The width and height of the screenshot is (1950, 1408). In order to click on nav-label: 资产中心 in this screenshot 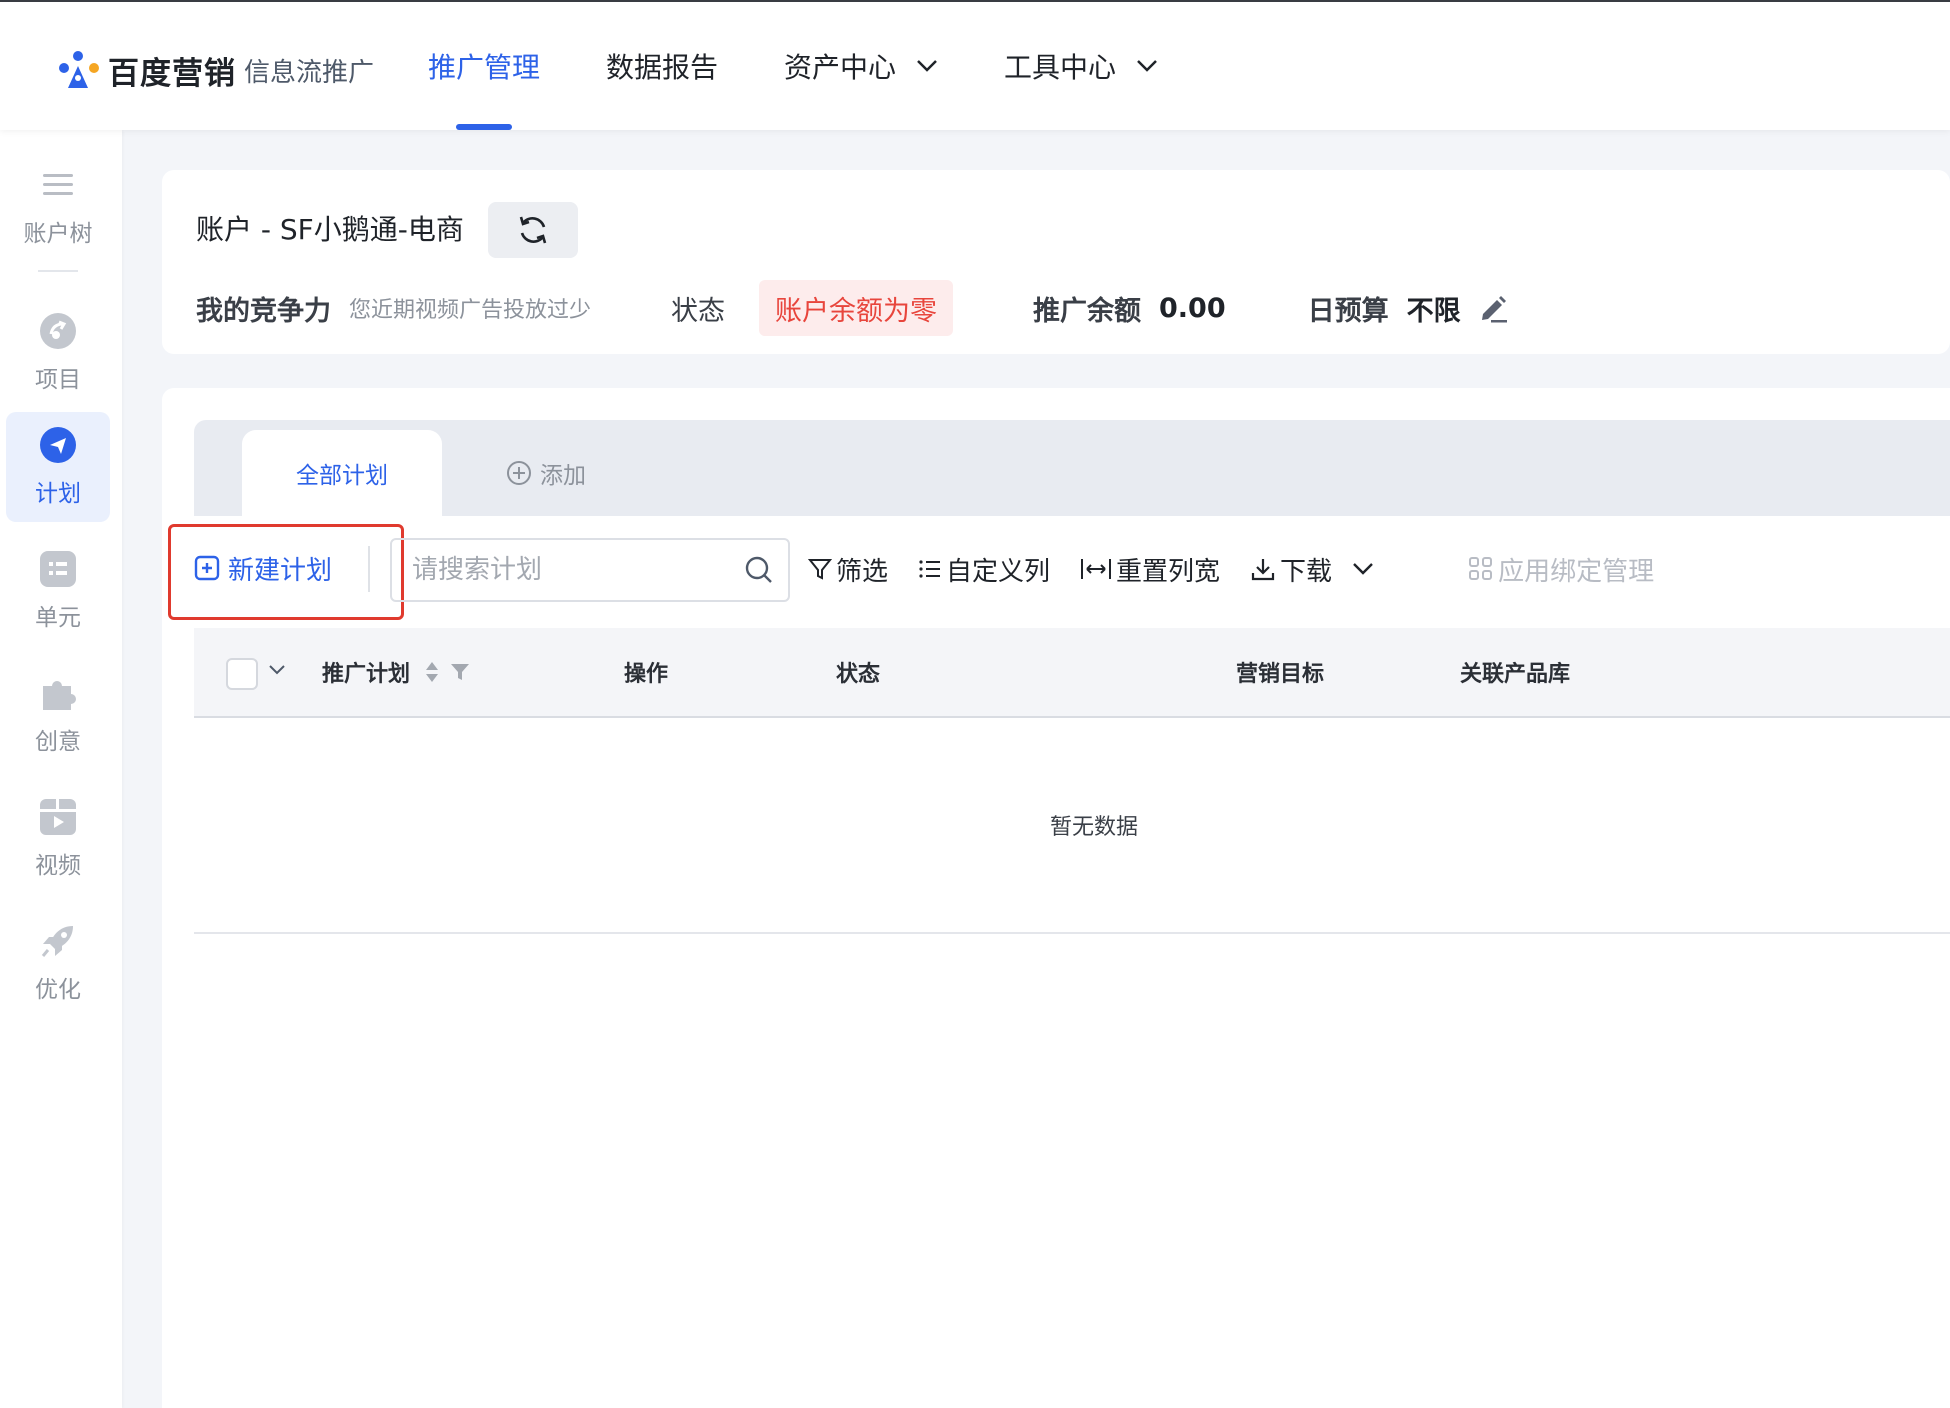, I will do `click(840, 67)`.